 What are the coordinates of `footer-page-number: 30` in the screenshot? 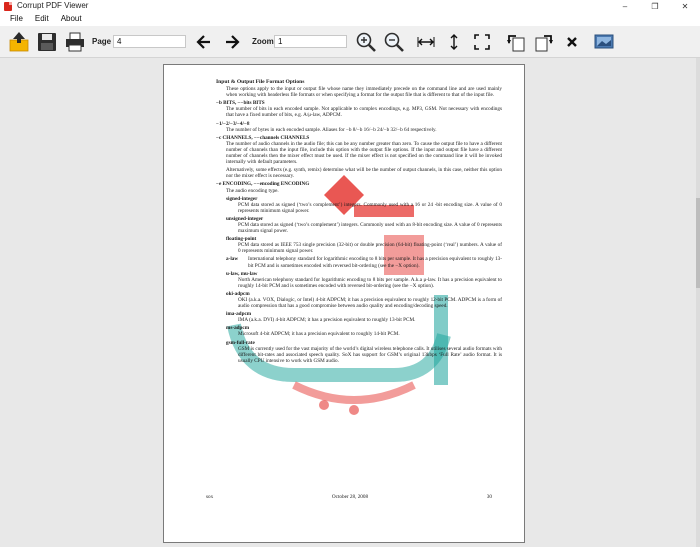 It's located at (489, 497).